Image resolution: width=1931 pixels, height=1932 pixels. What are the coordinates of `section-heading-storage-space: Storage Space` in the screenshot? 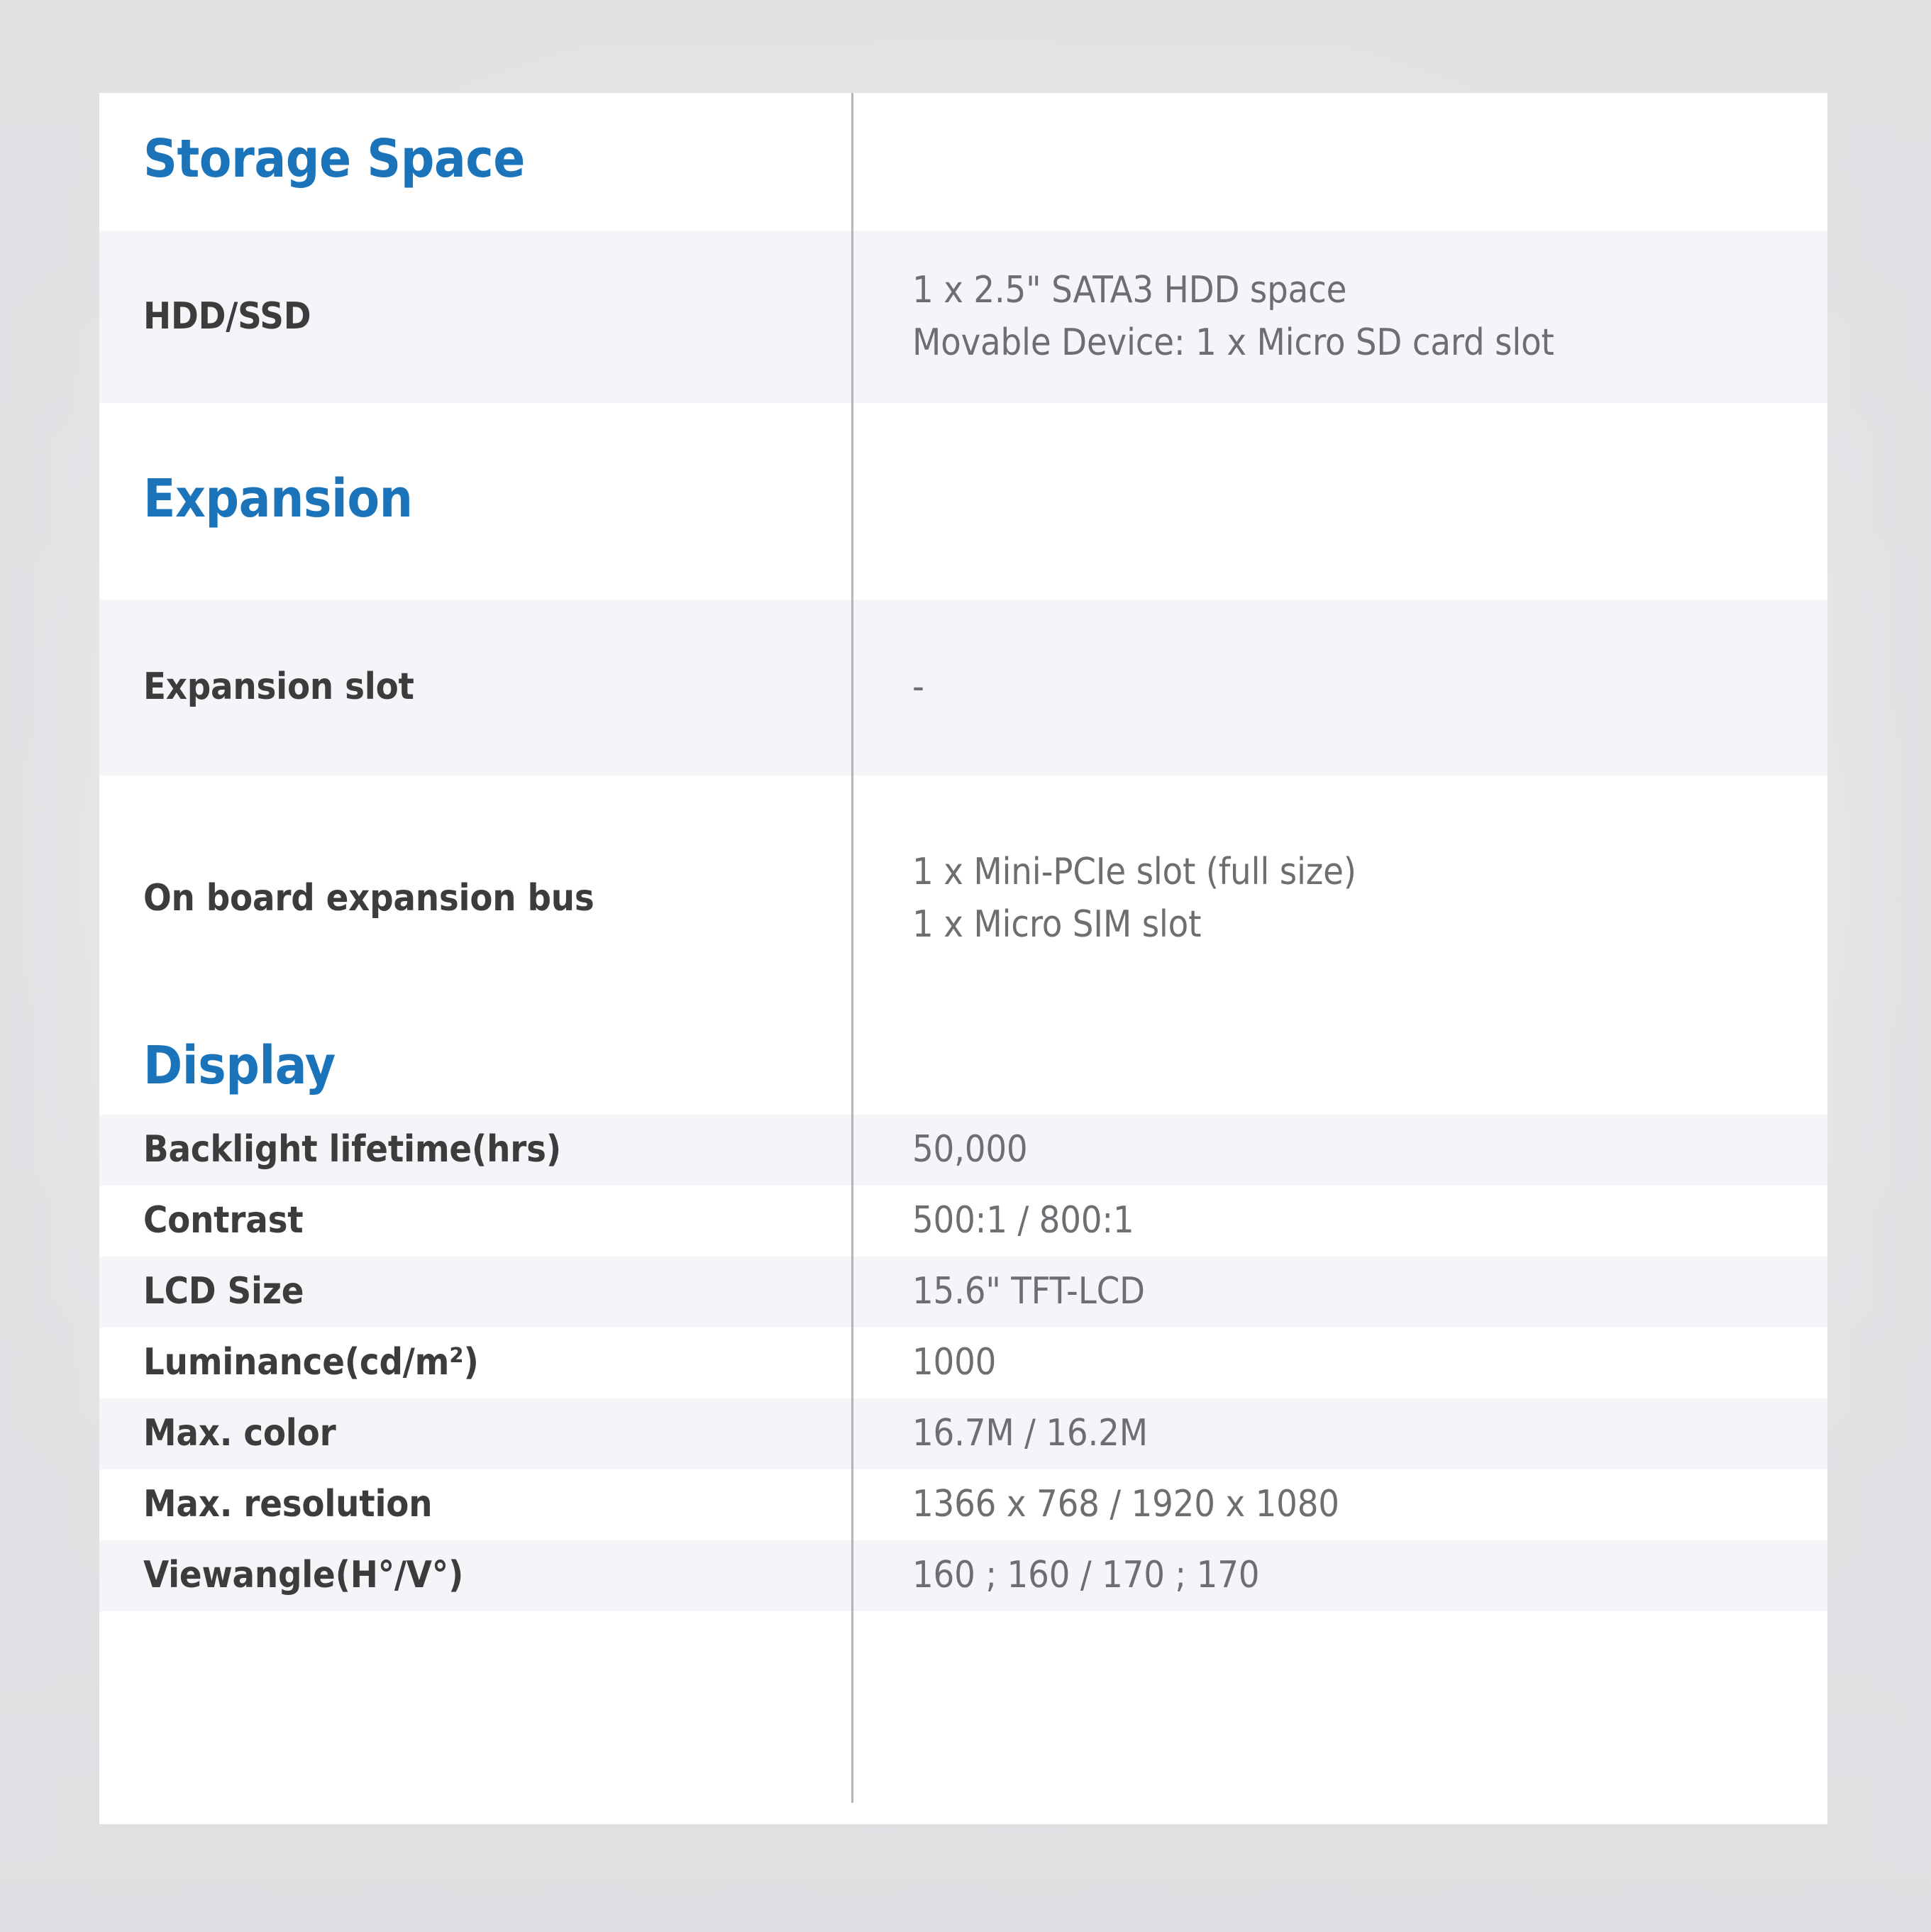 It's located at (334, 159).